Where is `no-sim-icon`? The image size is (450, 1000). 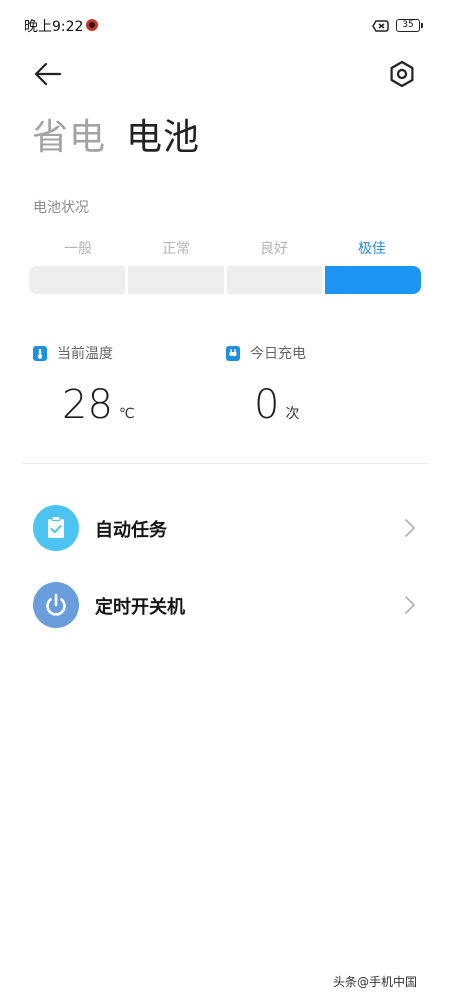 no-sim-icon is located at coordinates (380, 26).